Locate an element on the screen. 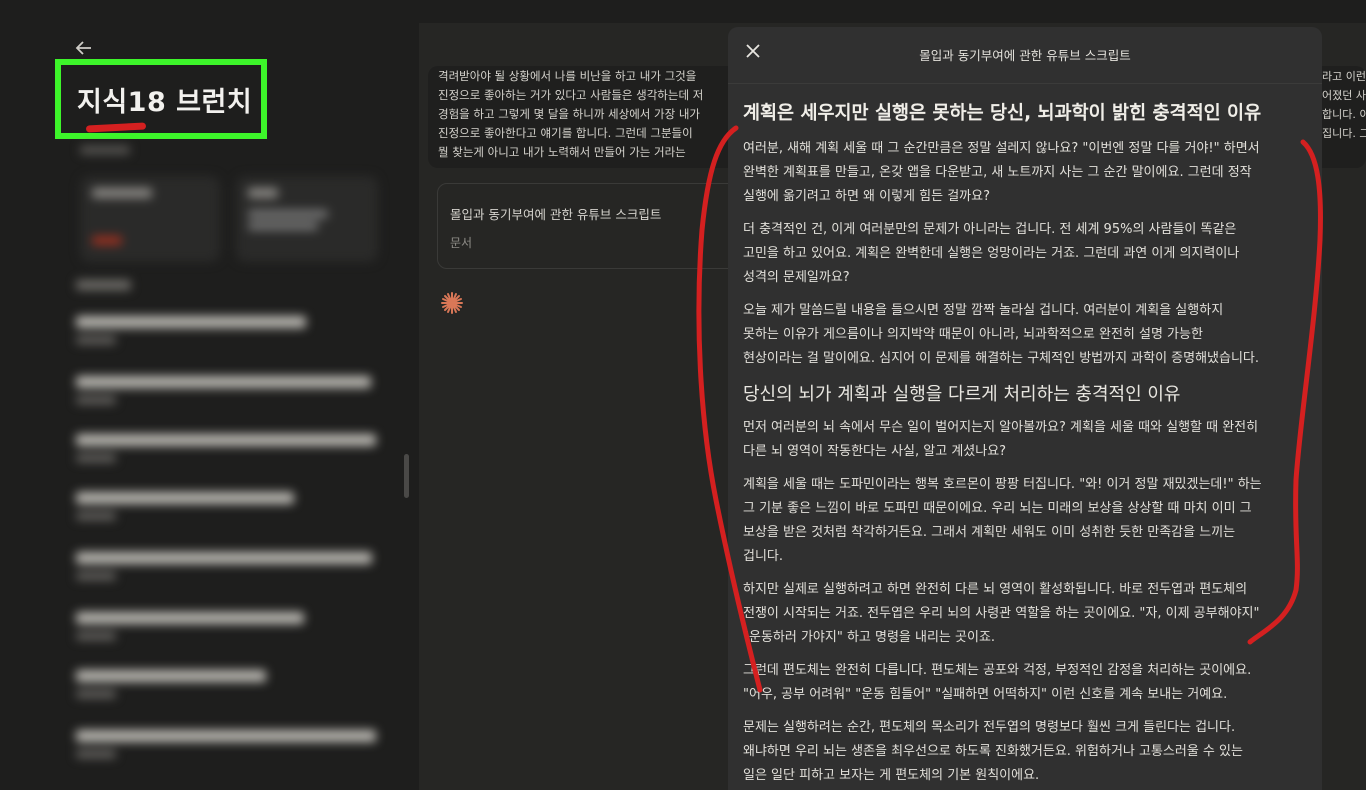  document-subheading: 당신의 뇌가 계획과 실행을 다르게 처리하는 충격적인 이유 is located at coordinates (962, 394).